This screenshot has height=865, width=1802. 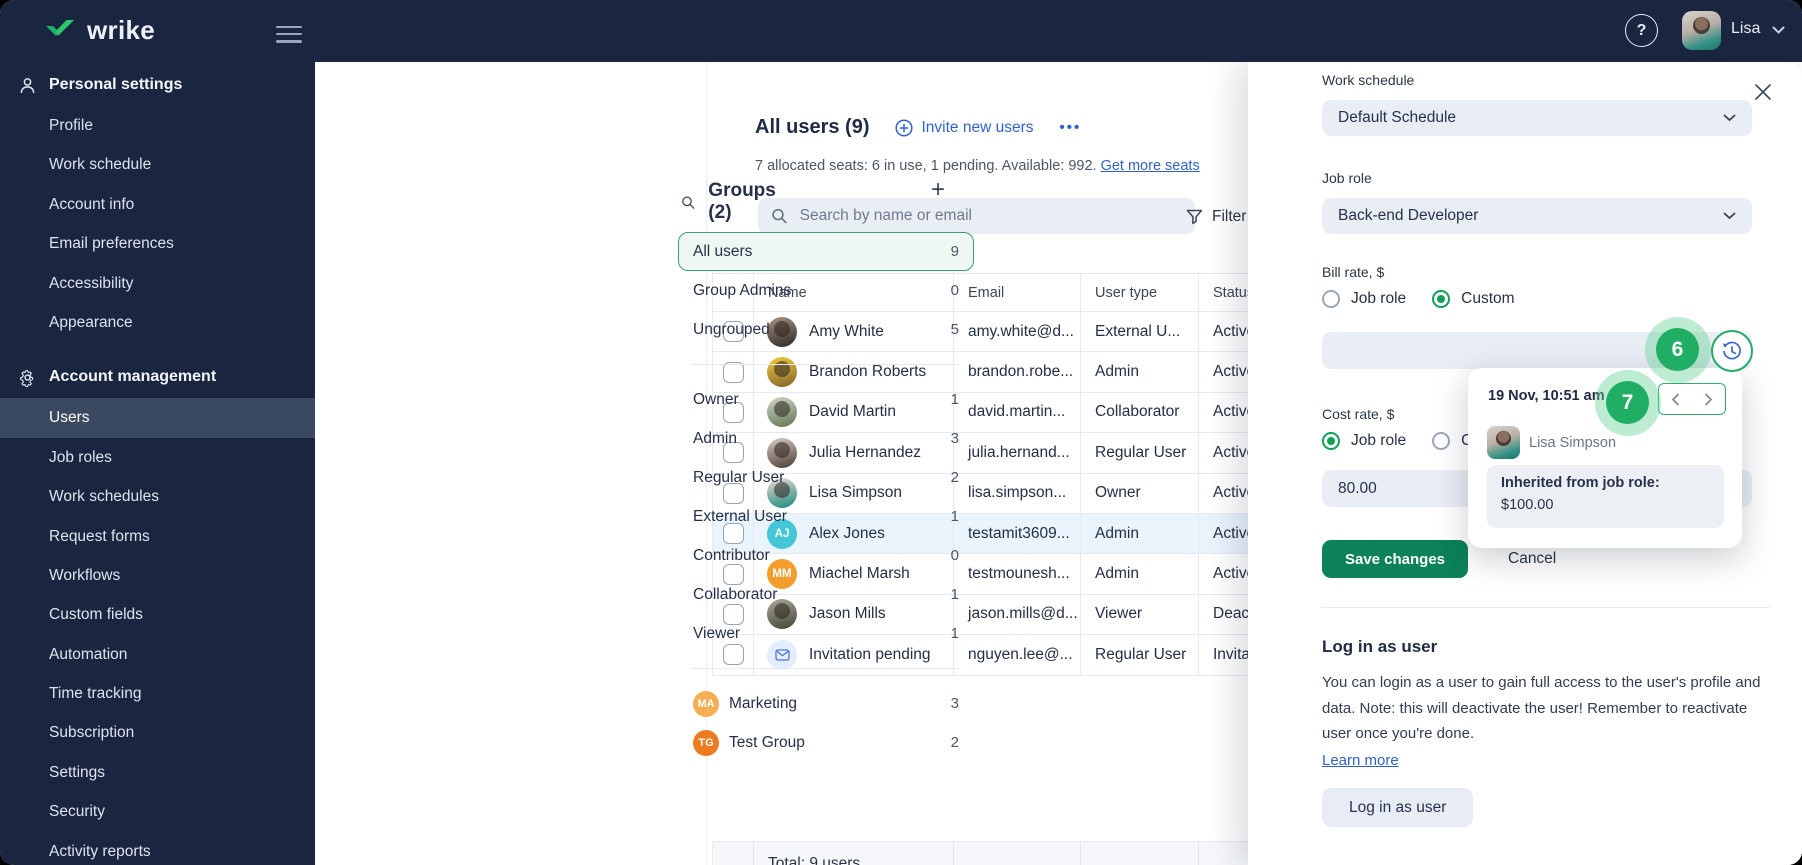 What do you see at coordinates (1605, 496) in the screenshot?
I see `inherited-rate-box: Inherited from job role: $100.00` at bounding box center [1605, 496].